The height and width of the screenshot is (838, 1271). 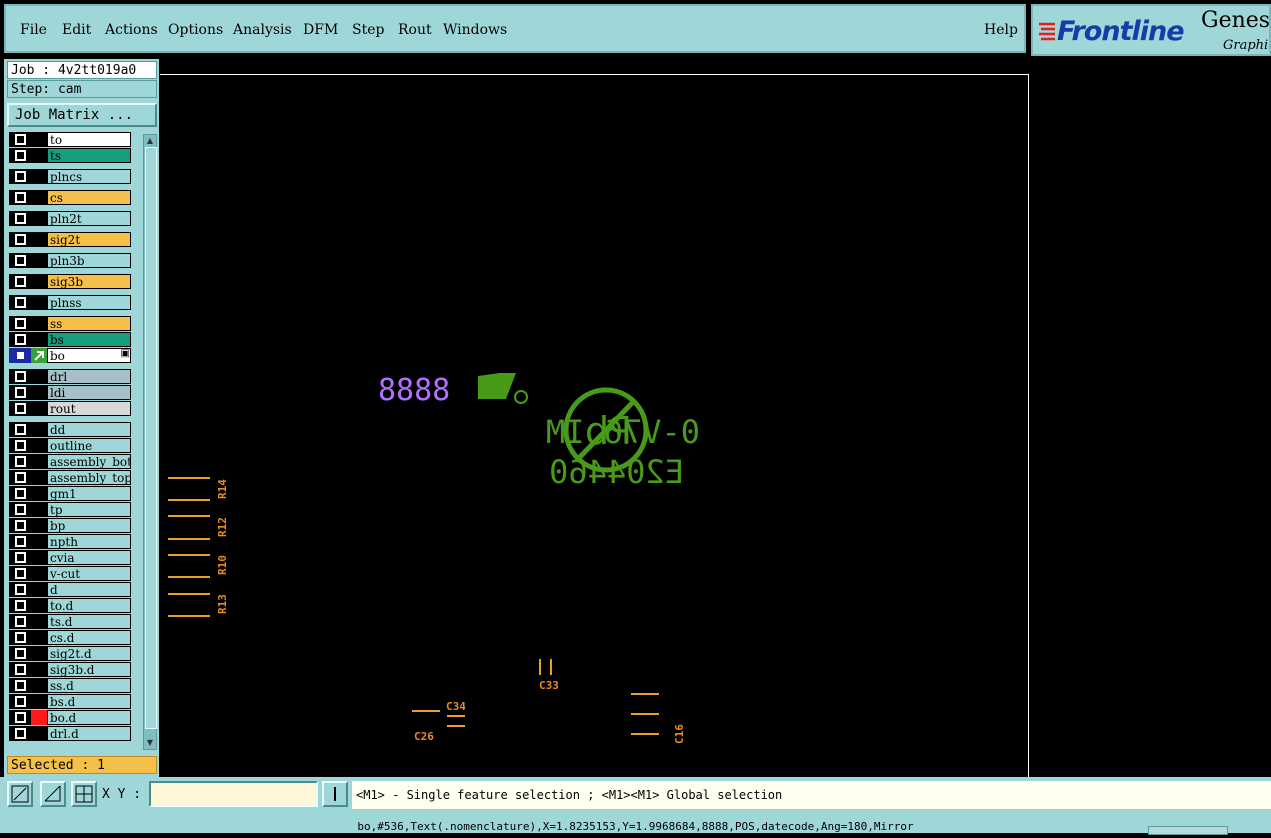 I want to click on layer-row: ss.d, so click(x=69, y=685).